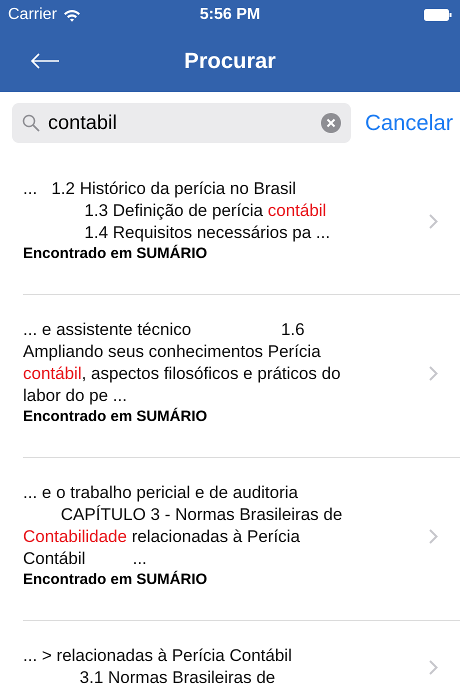 The width and height of the screenshot is (460, 690). I want to click on screen-title: Procurar, so click(230, 61).